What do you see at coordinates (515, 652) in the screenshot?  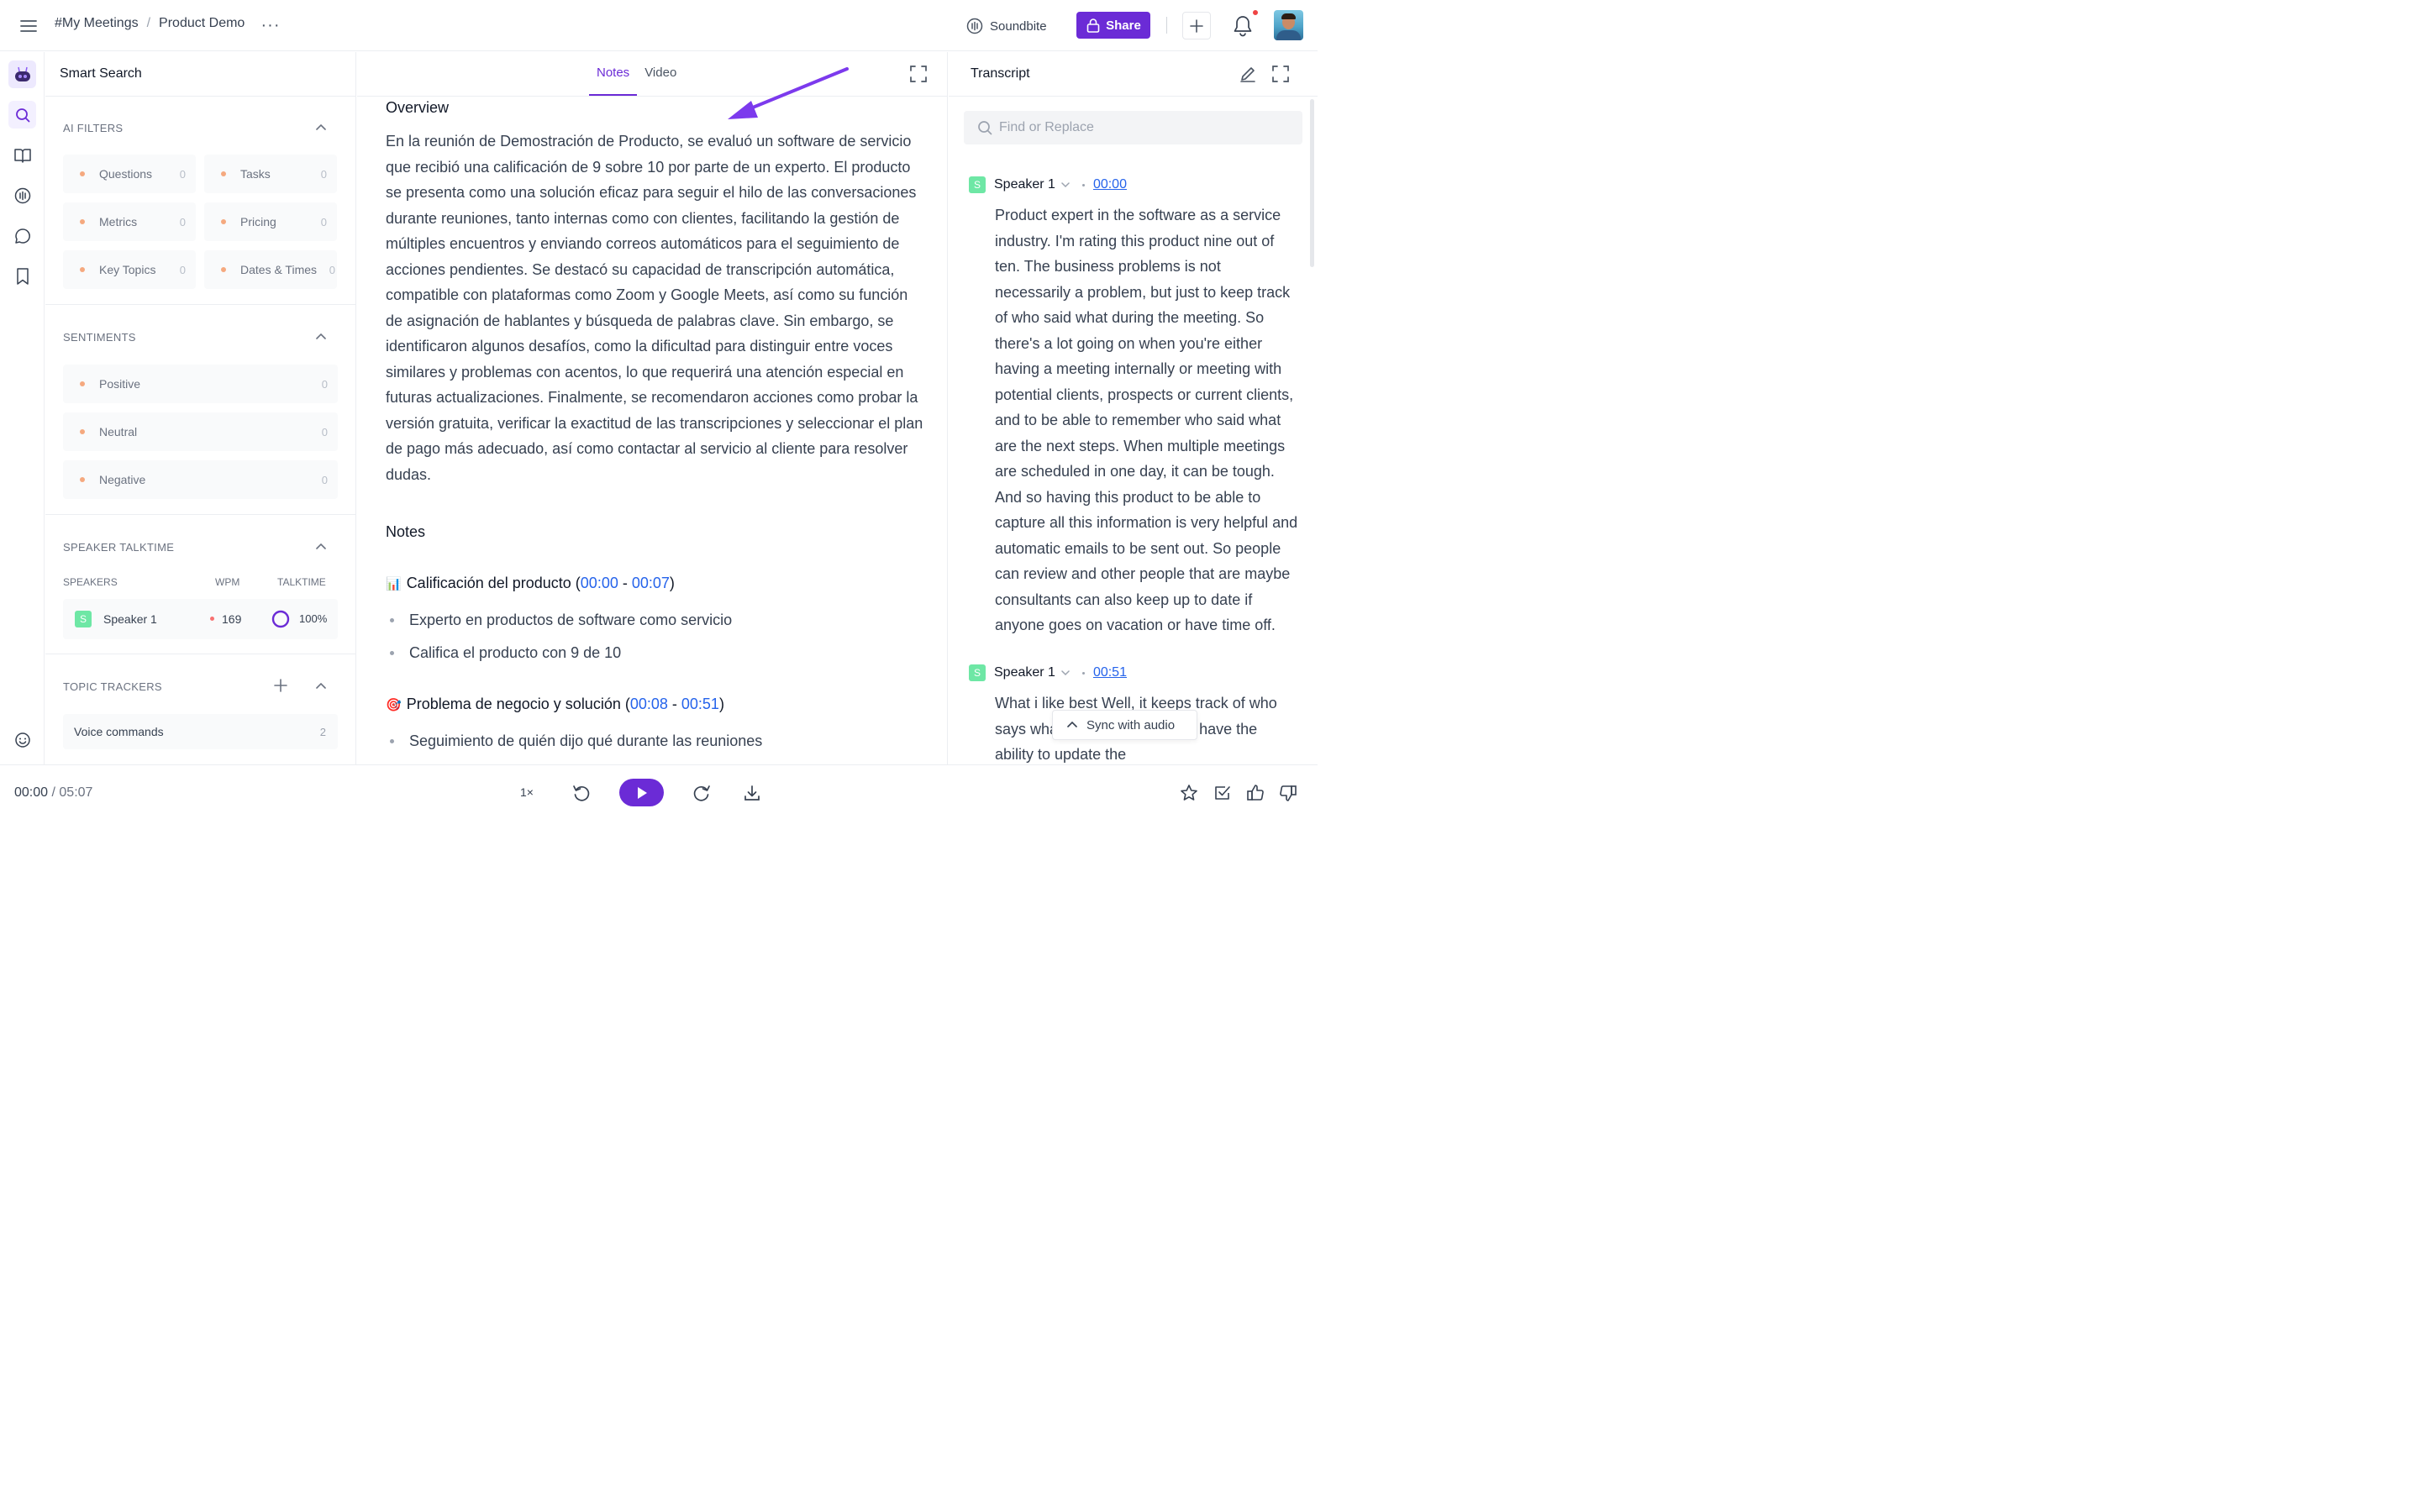 I see `bullet-text: Califica el producto con 9 de 10` at bounding box center [515, 652].